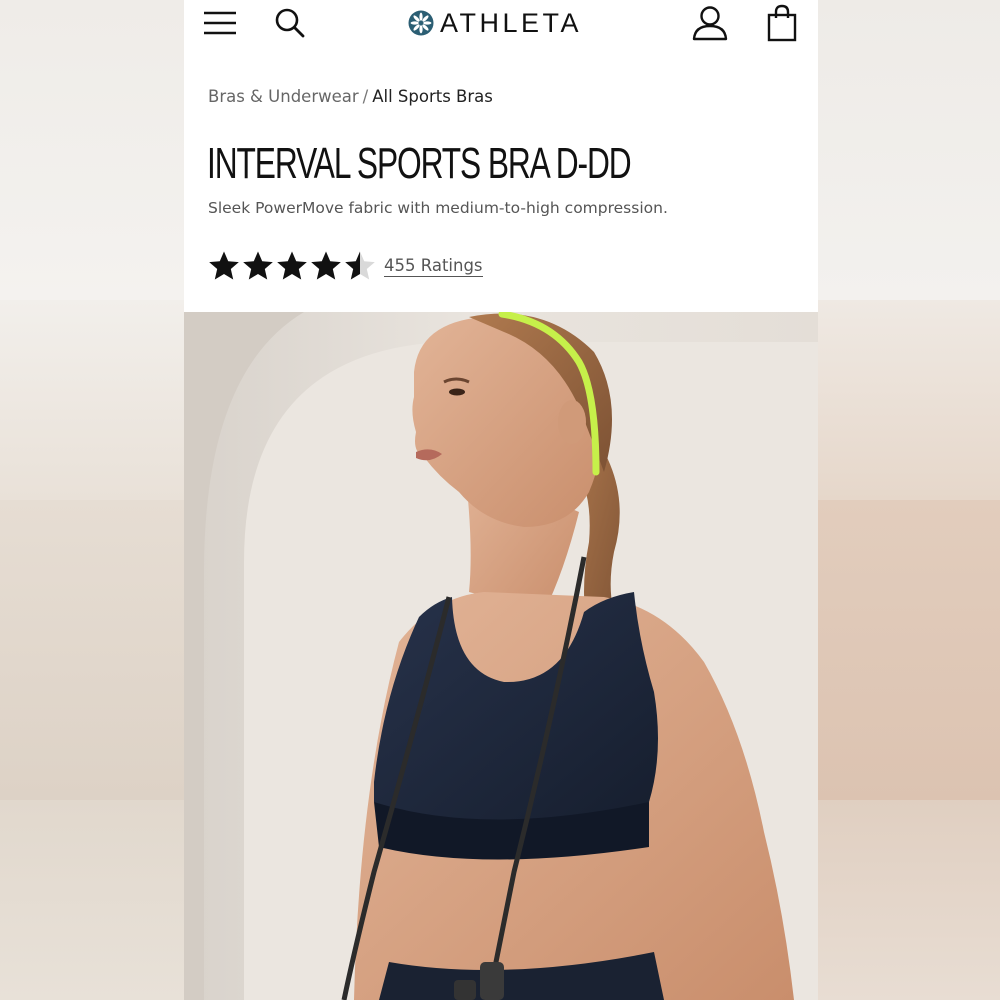 The height and width of the screenshot is (1000, 1000). What do you see at coordinates (710, 23) in the screenshot?
I see `account-icon` at bounding box center [710, 23].